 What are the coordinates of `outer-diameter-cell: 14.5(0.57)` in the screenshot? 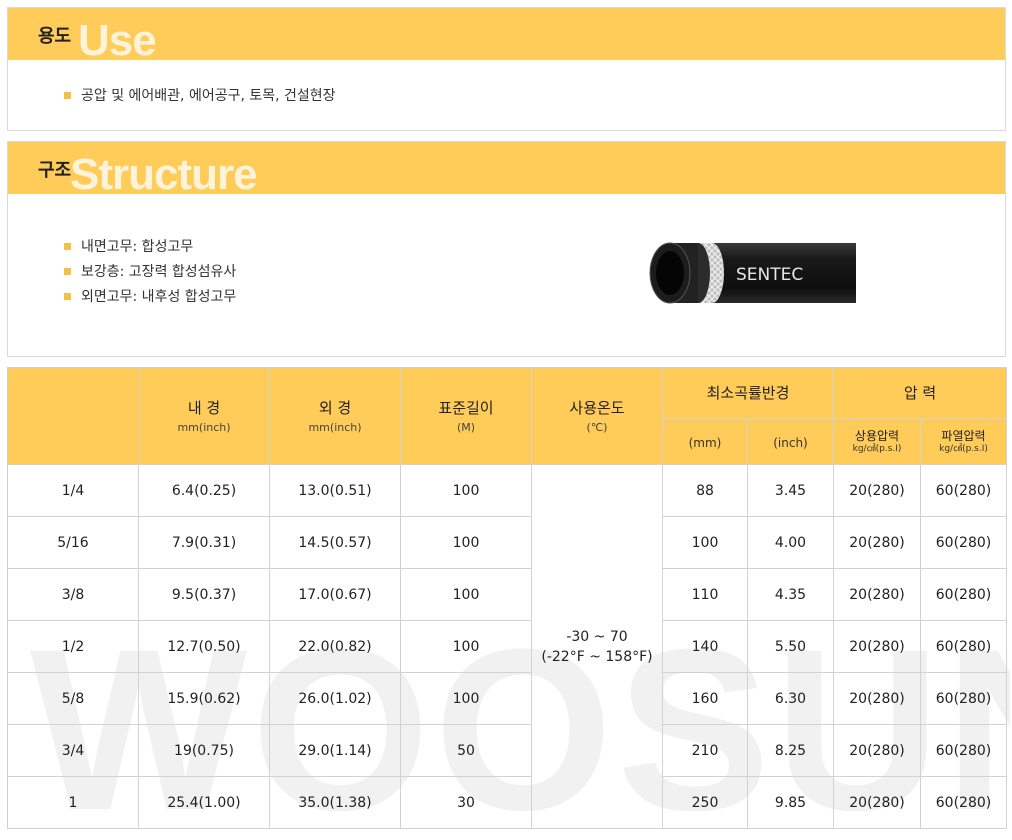 It's located at (335, 542).